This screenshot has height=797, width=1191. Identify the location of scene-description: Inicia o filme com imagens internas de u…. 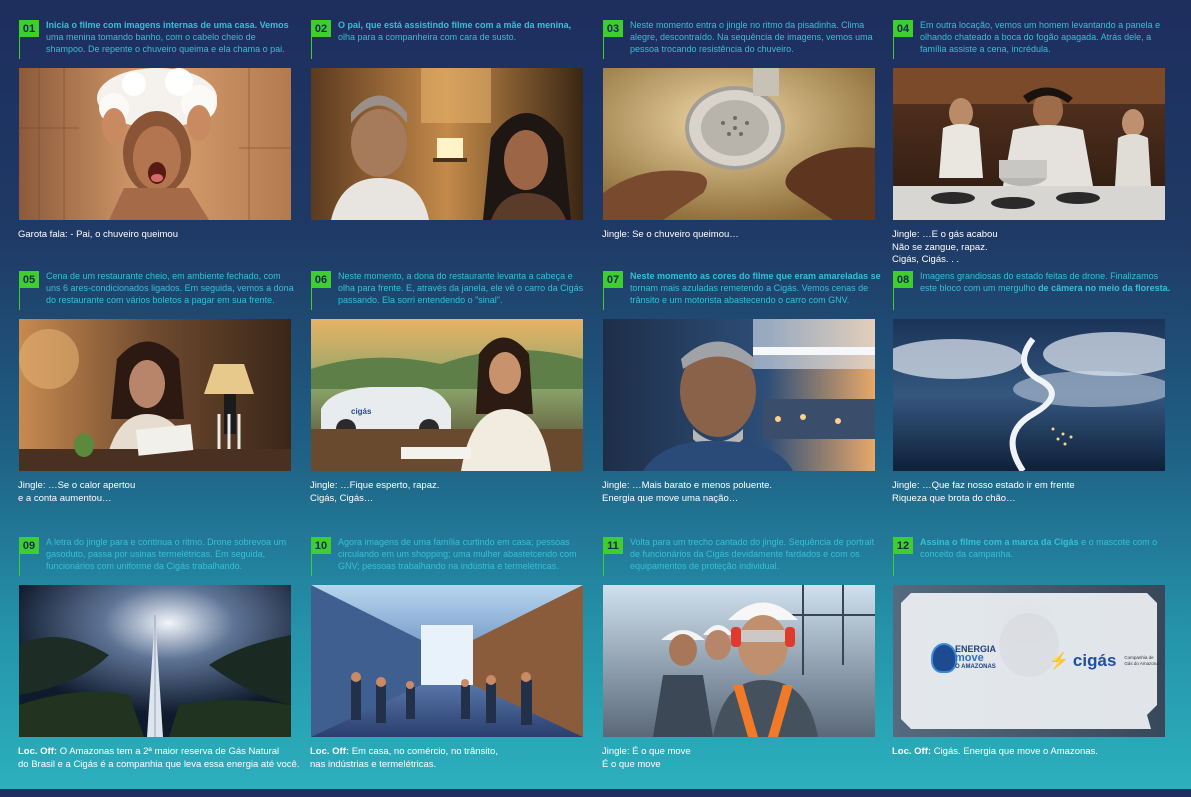
(171, 37).